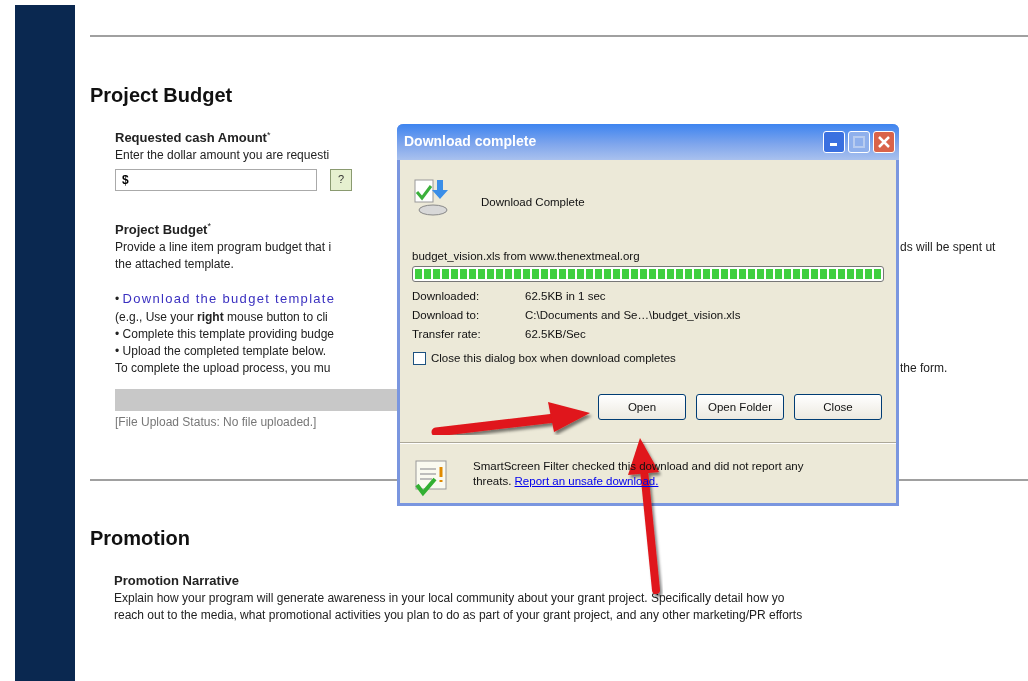 This screenshot has width=1028, height=681. I want to click on dialog-heading: Download Complete, so click(533, 202).